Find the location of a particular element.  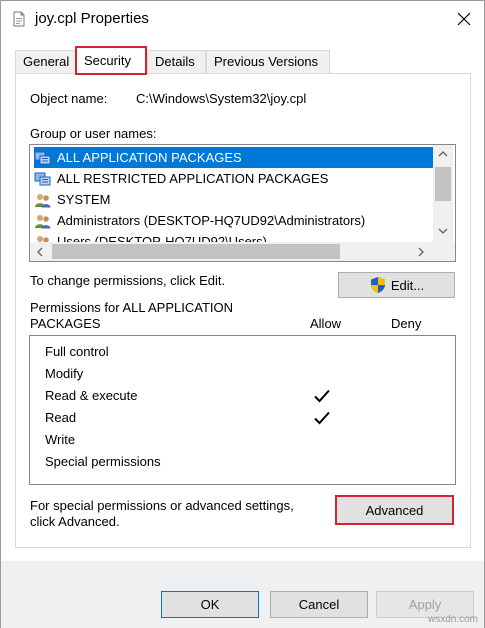

dialog-footer: OK Cancel Apply is located at coordinates (242, 594).